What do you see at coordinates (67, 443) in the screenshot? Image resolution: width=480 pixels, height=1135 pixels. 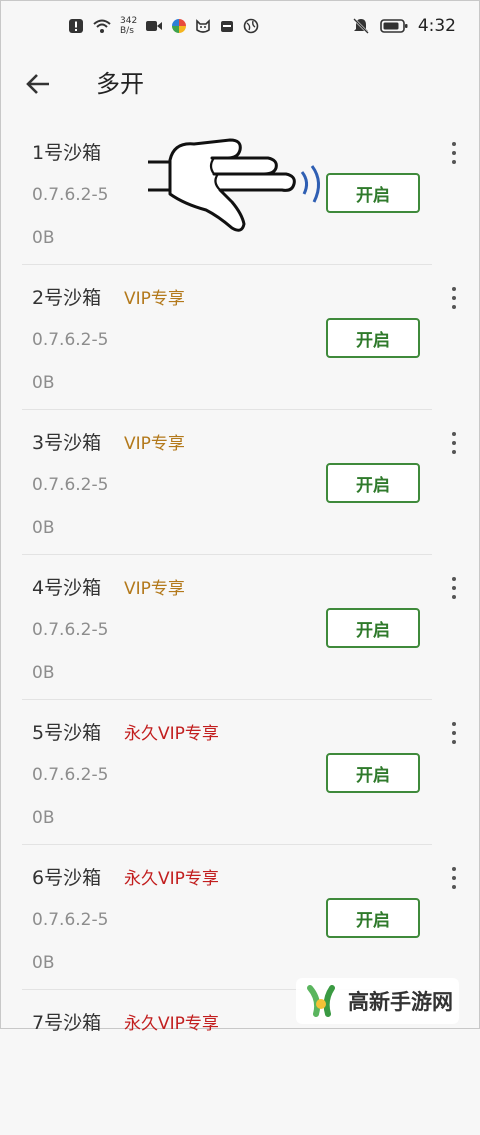 I see `sandbox-name: 3号沙箱` at bounding box center [67, 443].